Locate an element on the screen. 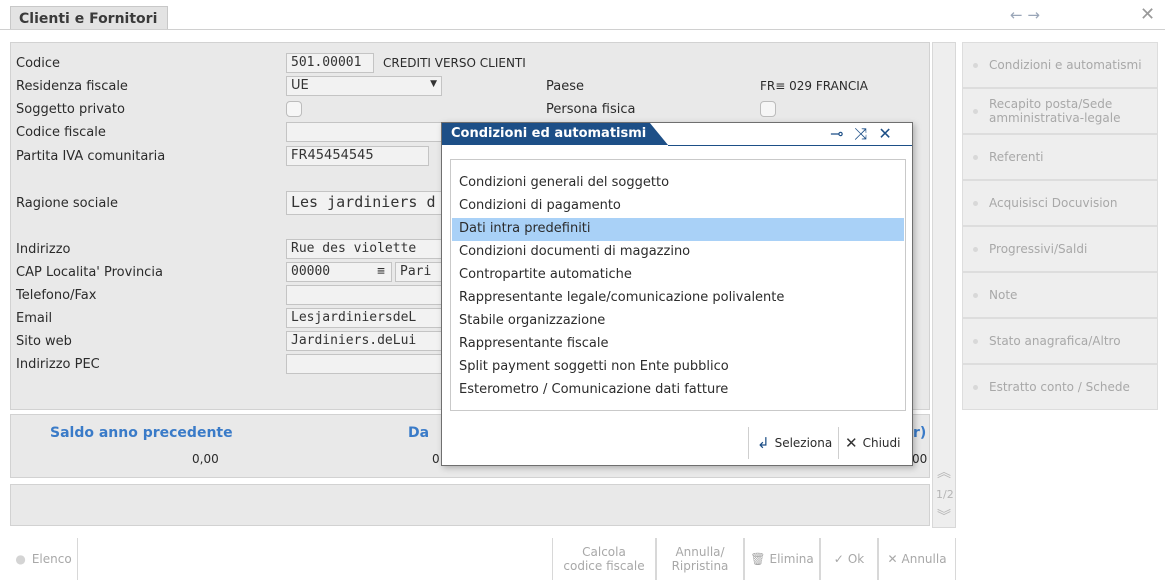 This screenshot has width=1165, height=580. list-item: Condizioni generali del soggetto is located at coordinates (678, 183).